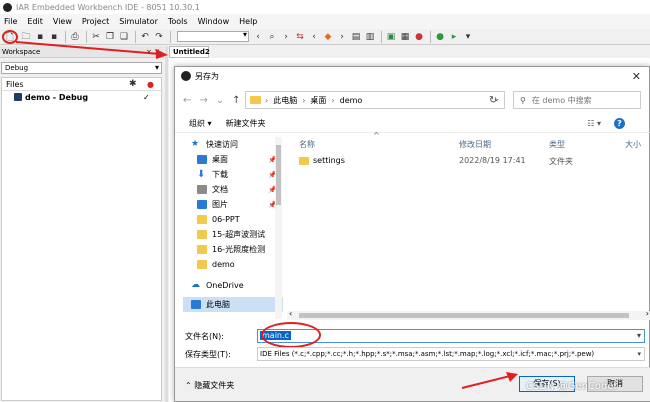 The height and width of the screenshot is (402, 650). Describe the element at coordinates (138, 21) in the screenshot. I see `menu-simulator: Simulator` at that location.